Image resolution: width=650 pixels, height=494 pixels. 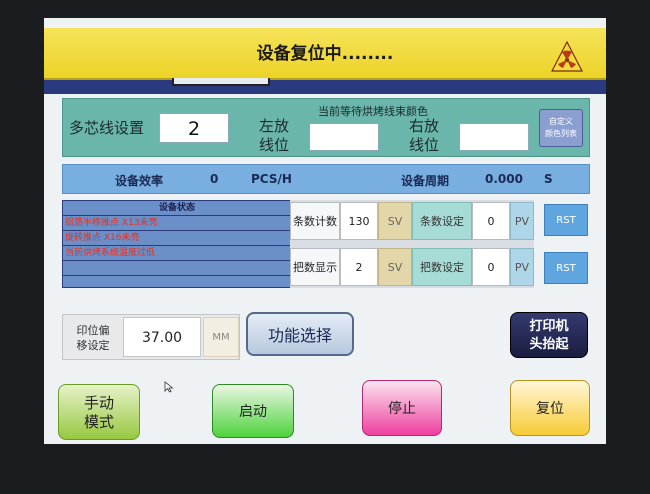 I want to click on manual-mode-button: 手动 模式, so click(x=99, y=412).